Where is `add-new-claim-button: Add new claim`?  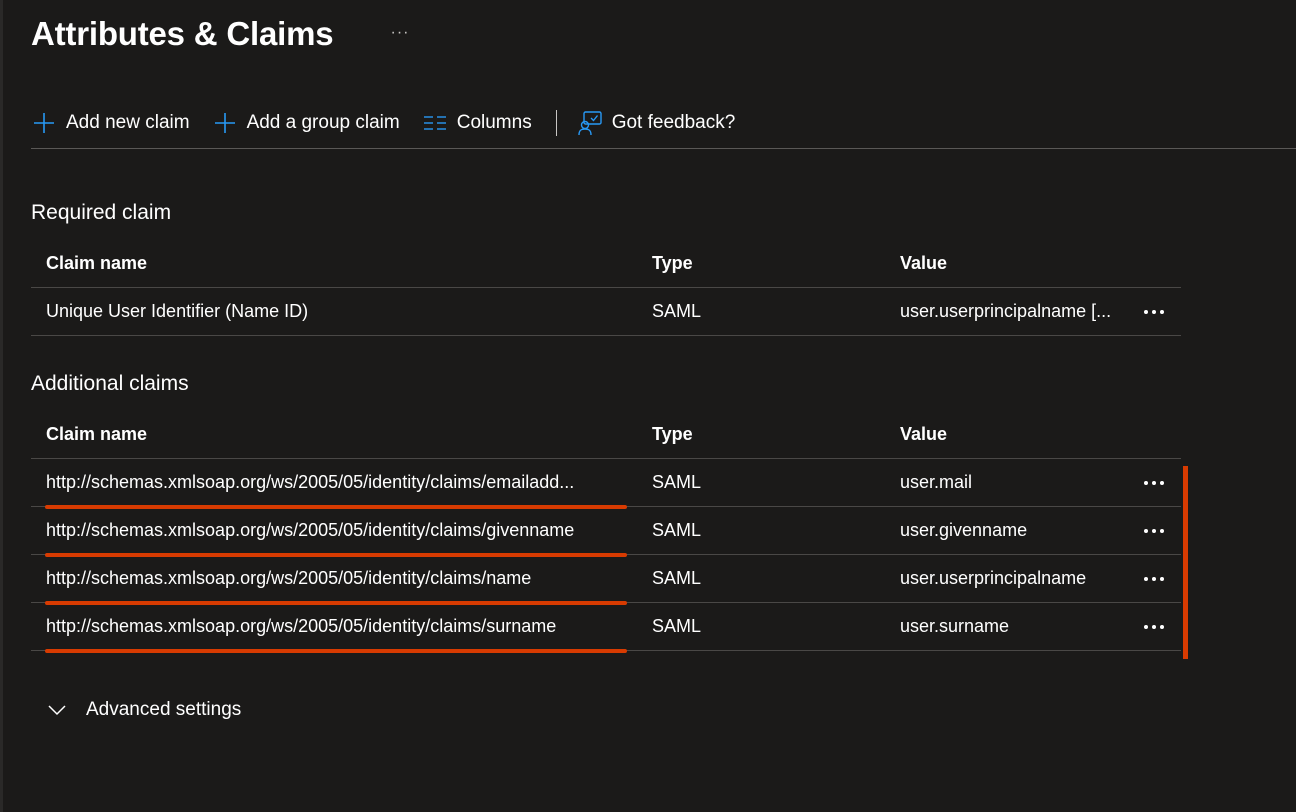 add-new-claim-button: Add new claim is located at coordinates (110, 123).